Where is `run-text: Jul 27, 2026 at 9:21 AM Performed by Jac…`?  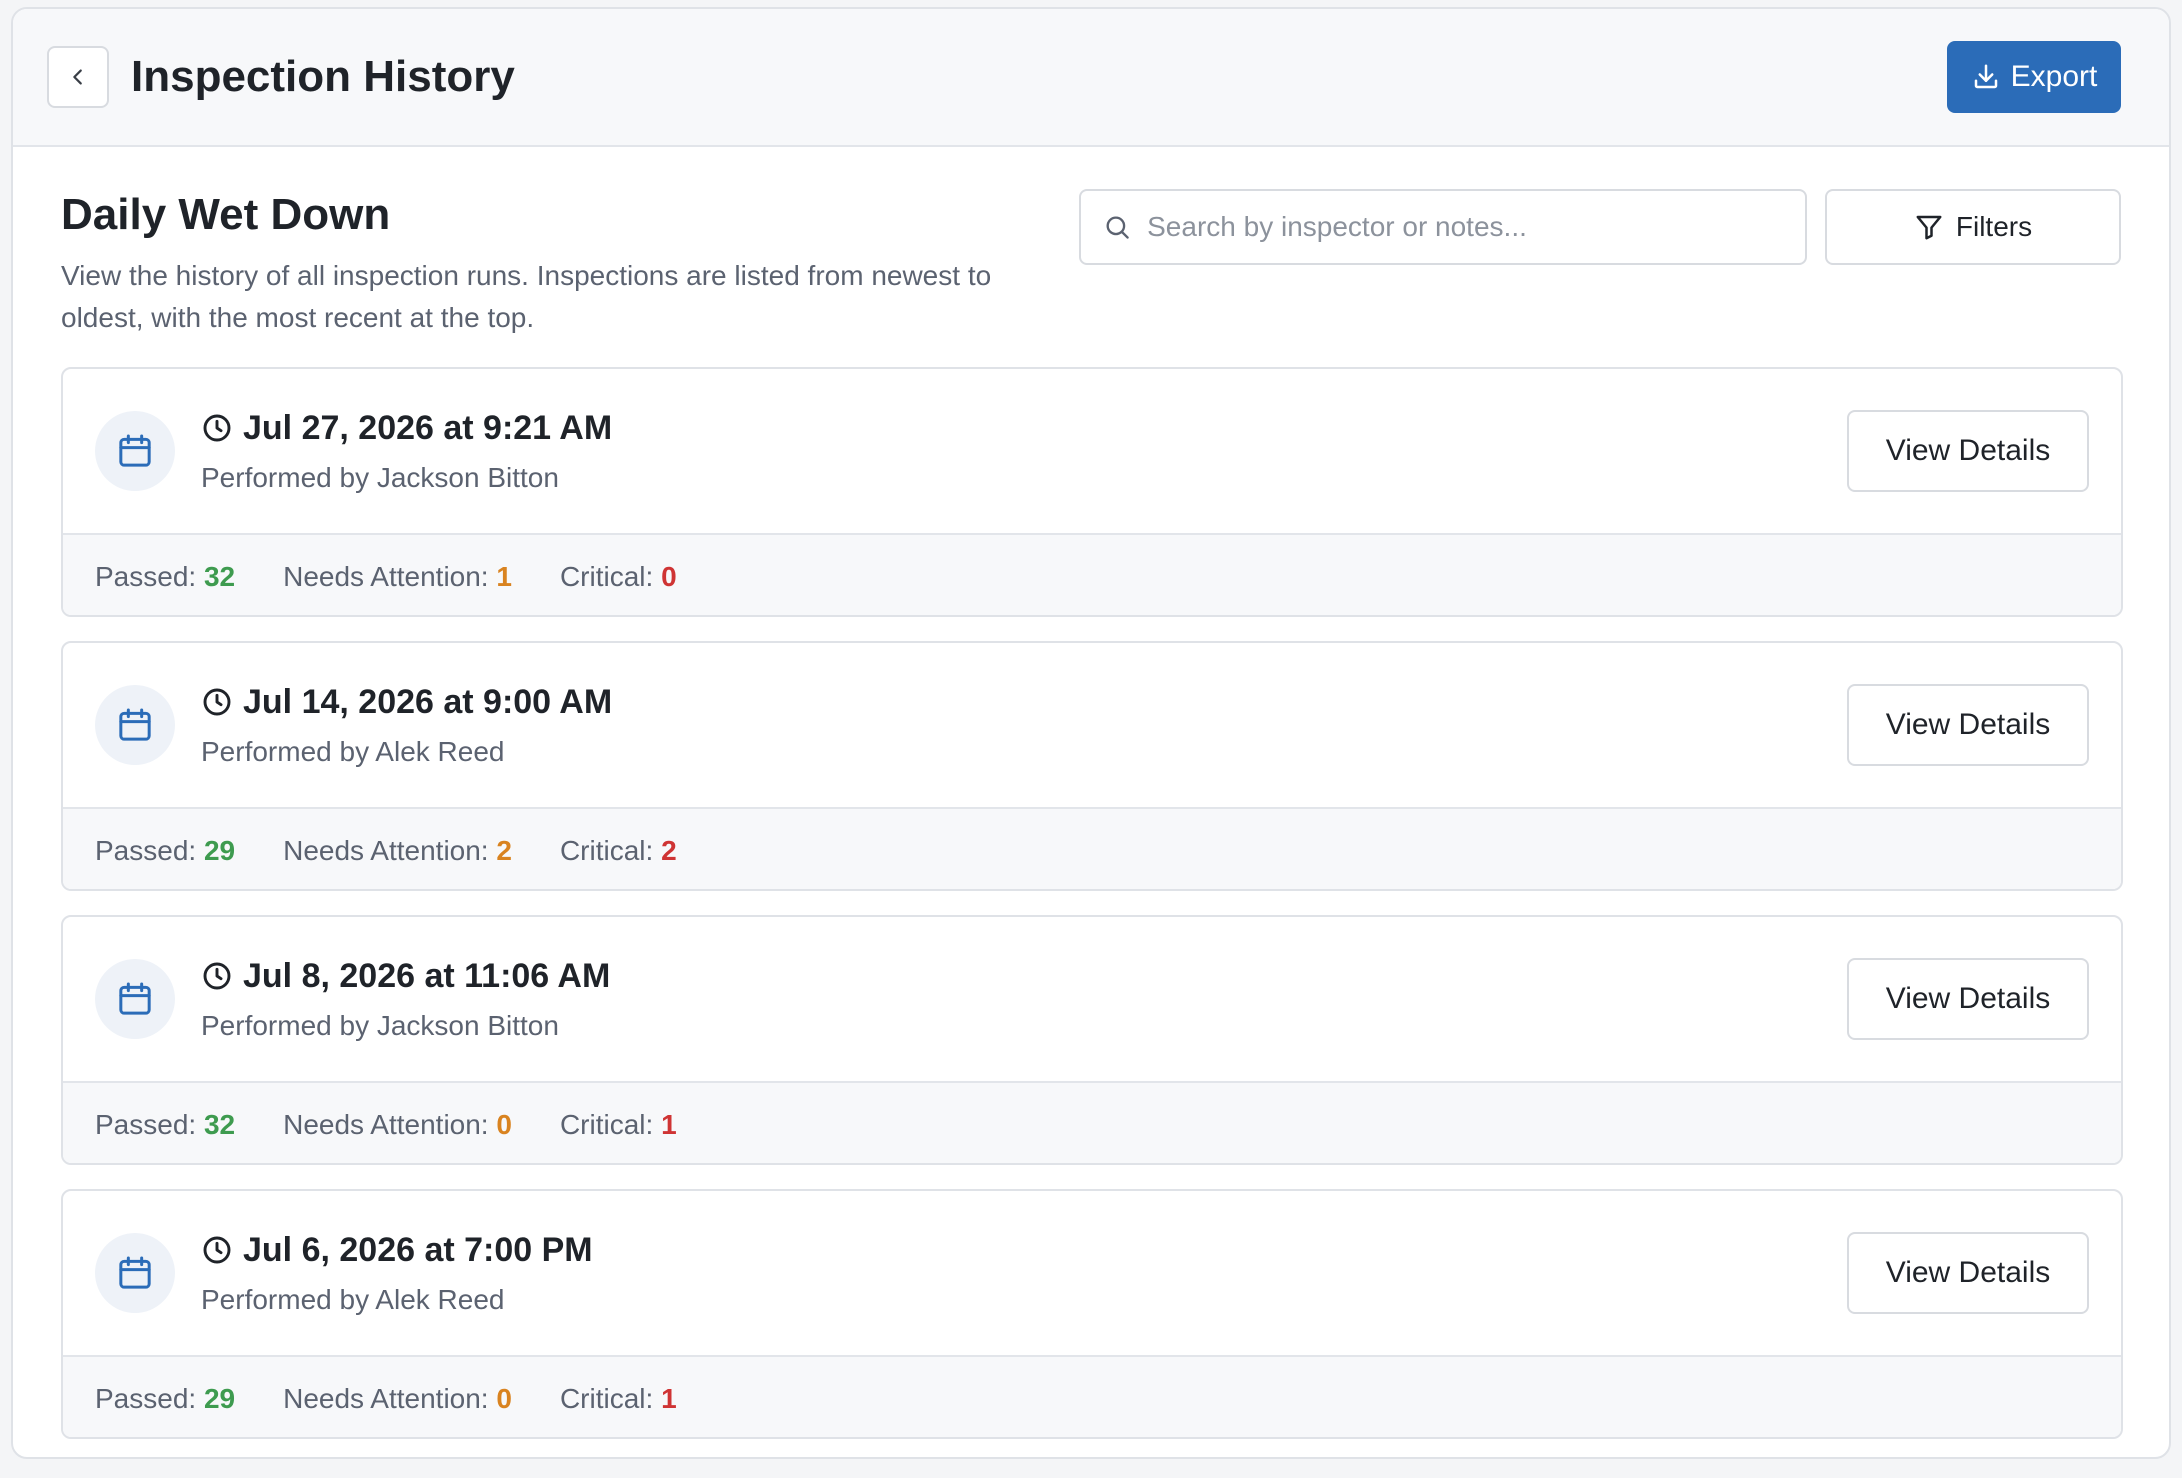
run-text: Jul 27, 2026 at 9:21 AM Performed by Jac… is located at coordinates (406, 451).